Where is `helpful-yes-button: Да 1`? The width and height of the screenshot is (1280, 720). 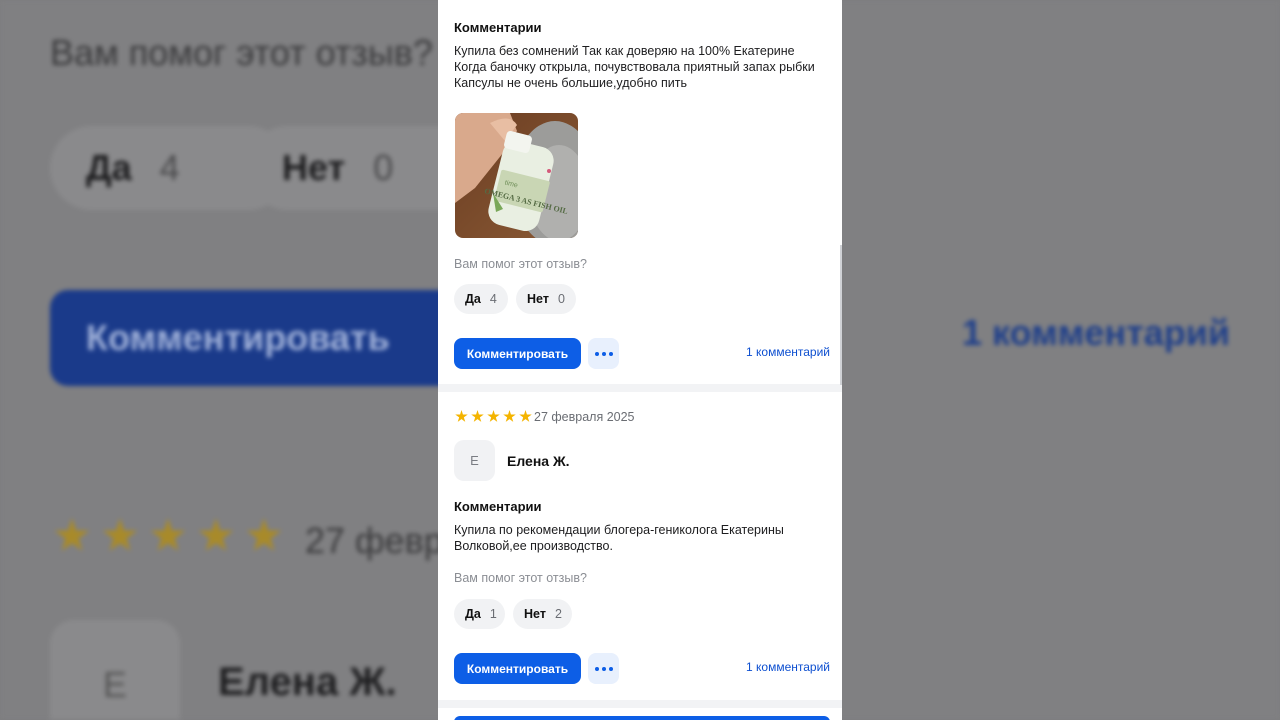
helpful-yes-button: Да 1 is located at coordinates (479, 614).